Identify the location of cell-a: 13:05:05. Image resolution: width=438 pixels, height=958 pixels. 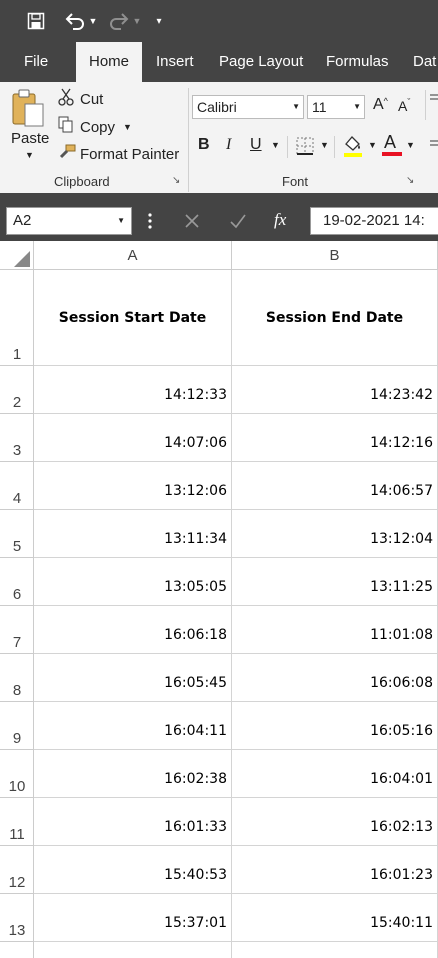
(133, 582).